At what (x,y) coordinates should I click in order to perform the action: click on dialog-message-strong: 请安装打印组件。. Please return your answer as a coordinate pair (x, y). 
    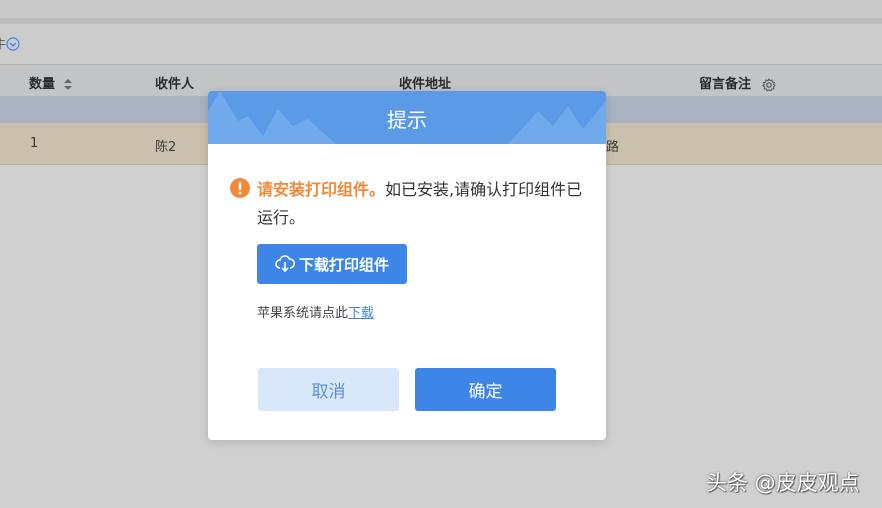
    Looking at the image, I should click on (321, 189).